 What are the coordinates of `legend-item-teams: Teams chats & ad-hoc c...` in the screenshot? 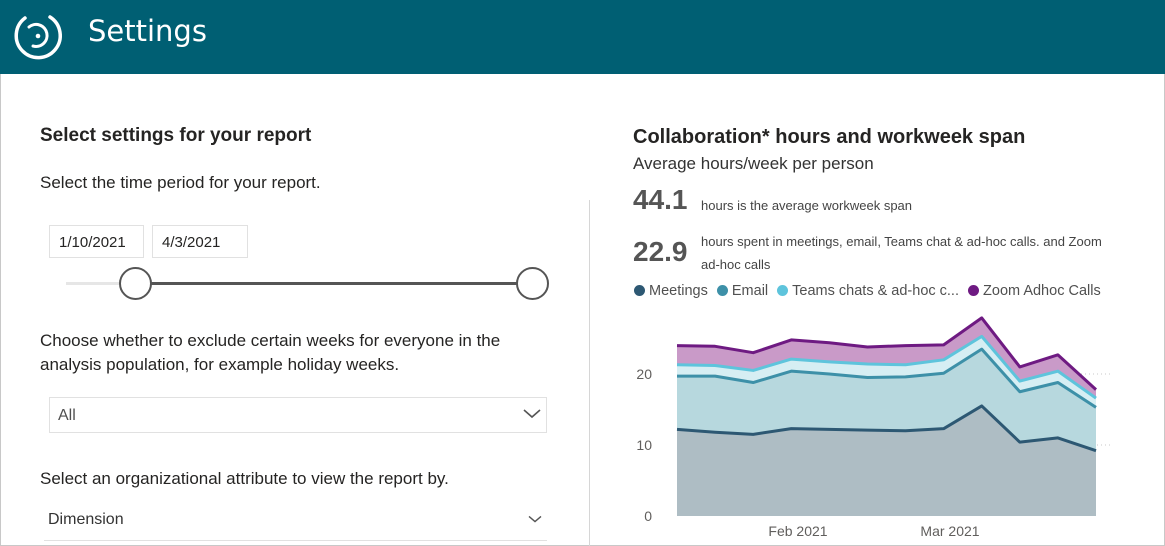 It's located at (868, 291).